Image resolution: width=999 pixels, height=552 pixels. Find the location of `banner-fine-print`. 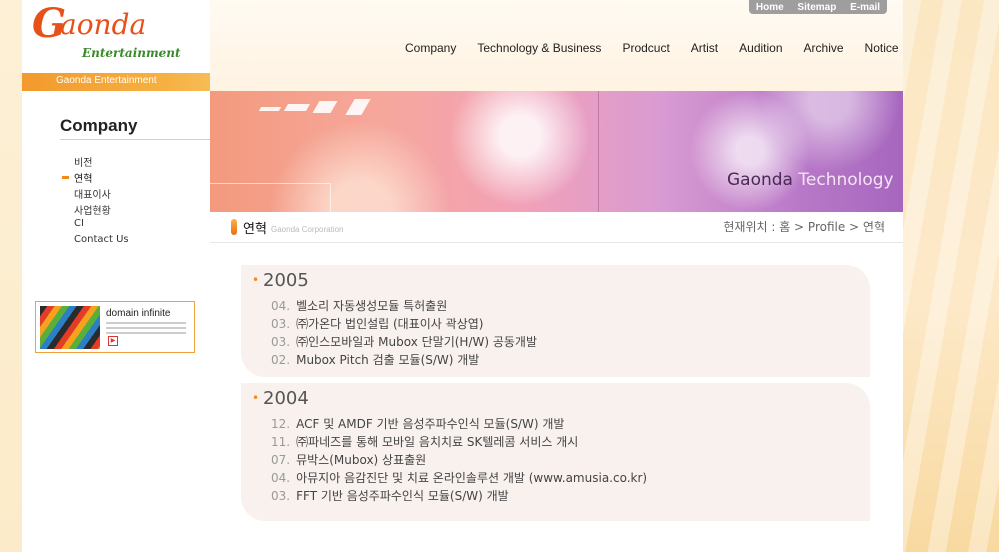

banner-fine-print is located at coordinates (146, 329).